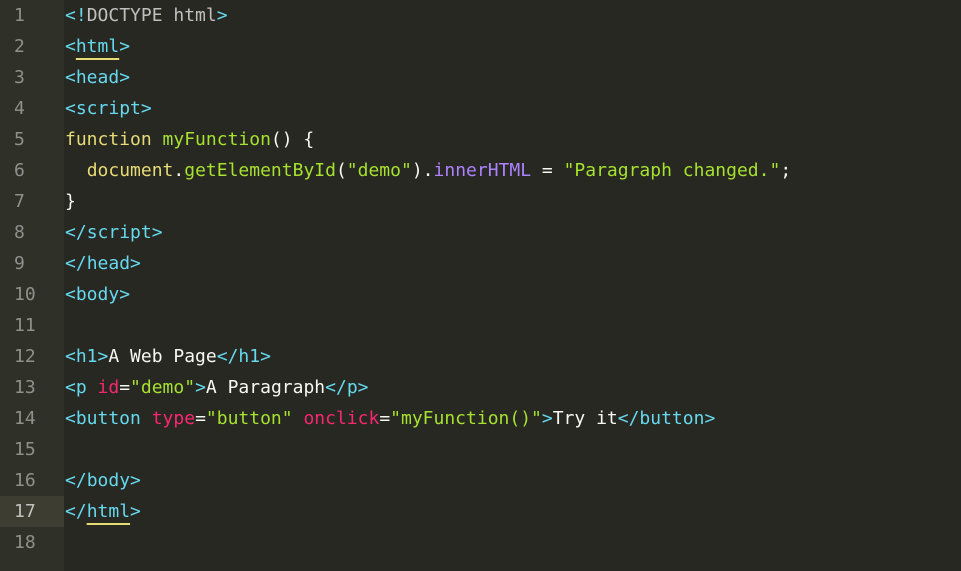  What do you see at coordinates (243, 356) in the screenshot?
I see `tag-h1-close: </h1>` at bounding box center [243, 356].